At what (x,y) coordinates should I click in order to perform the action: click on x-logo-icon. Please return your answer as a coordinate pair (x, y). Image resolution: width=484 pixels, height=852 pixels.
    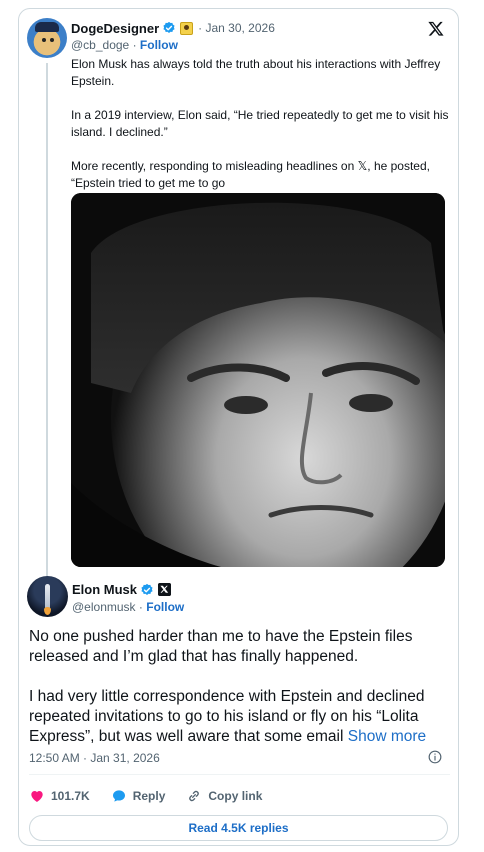
    Looking at the image, I should click on (436, 29).